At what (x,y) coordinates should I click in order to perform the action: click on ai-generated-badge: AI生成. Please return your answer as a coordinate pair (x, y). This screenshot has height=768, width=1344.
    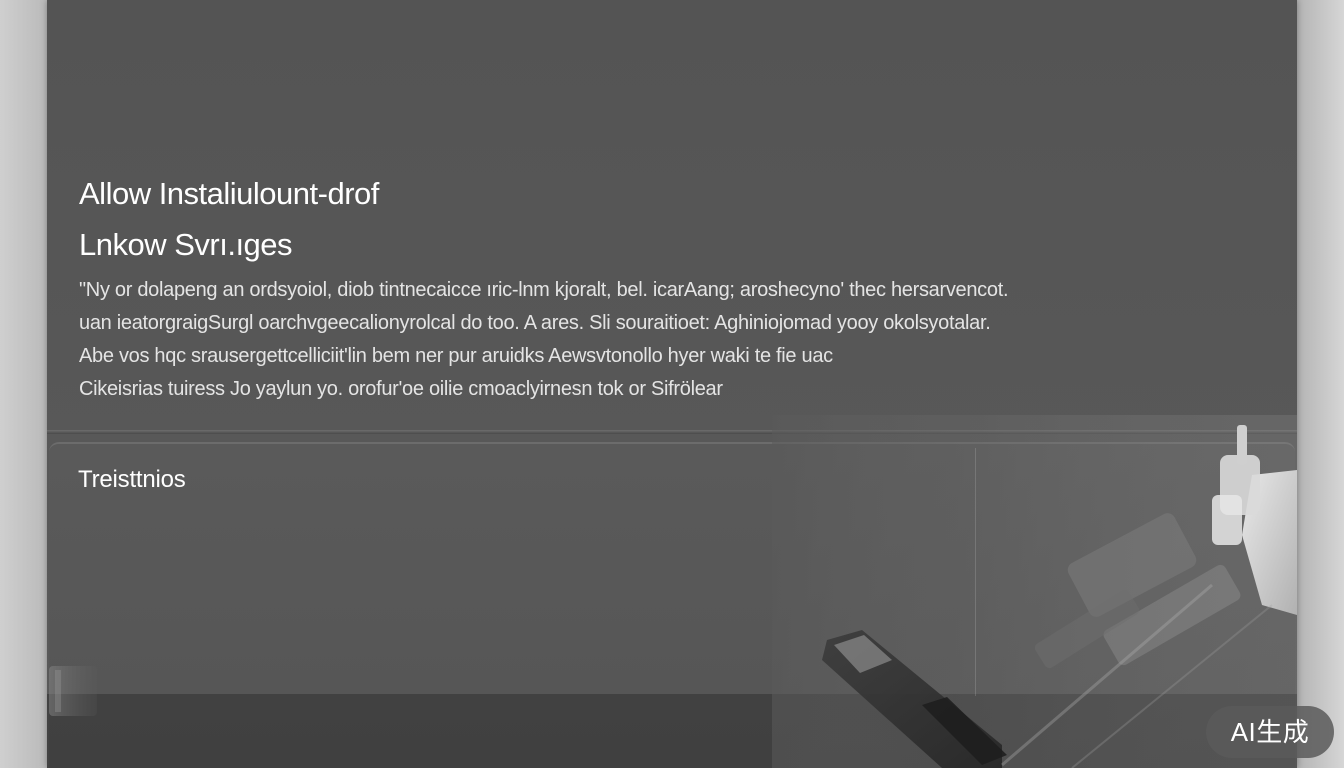
    Looking at the image, I should click on (1270, 732).